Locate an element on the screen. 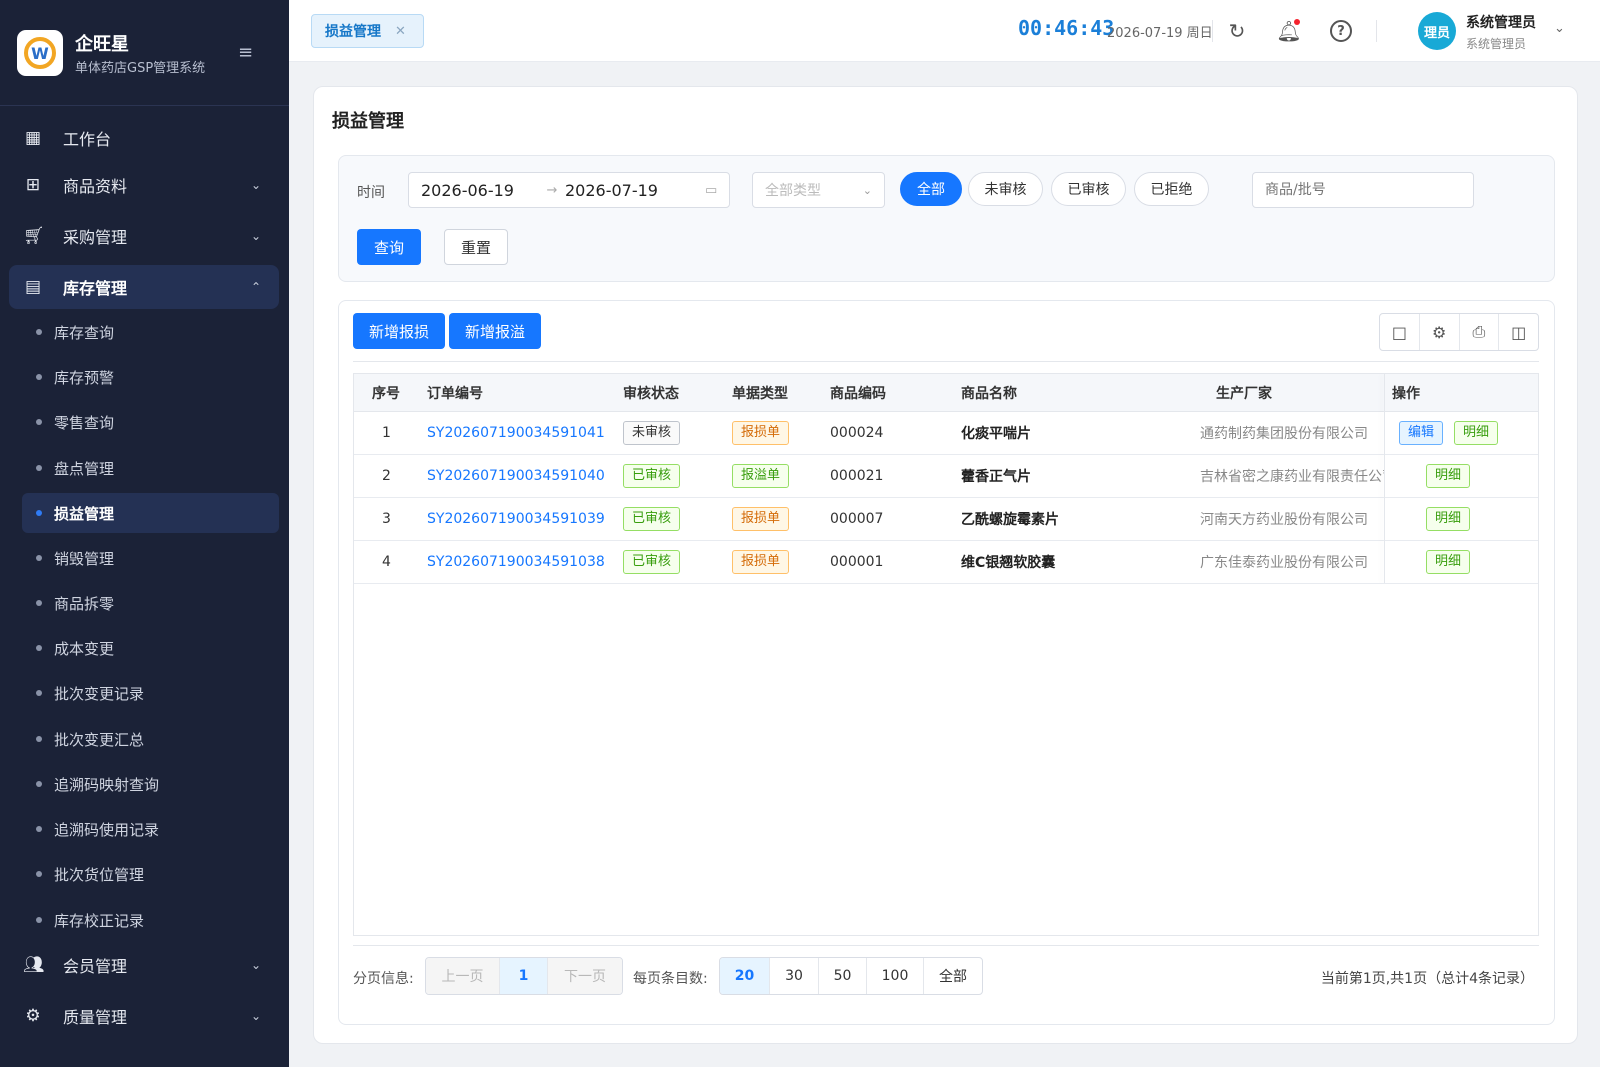  date-range-picker: 2026-06-19 → 2026-07-19 ▭ is located at coordinates (569, 190).